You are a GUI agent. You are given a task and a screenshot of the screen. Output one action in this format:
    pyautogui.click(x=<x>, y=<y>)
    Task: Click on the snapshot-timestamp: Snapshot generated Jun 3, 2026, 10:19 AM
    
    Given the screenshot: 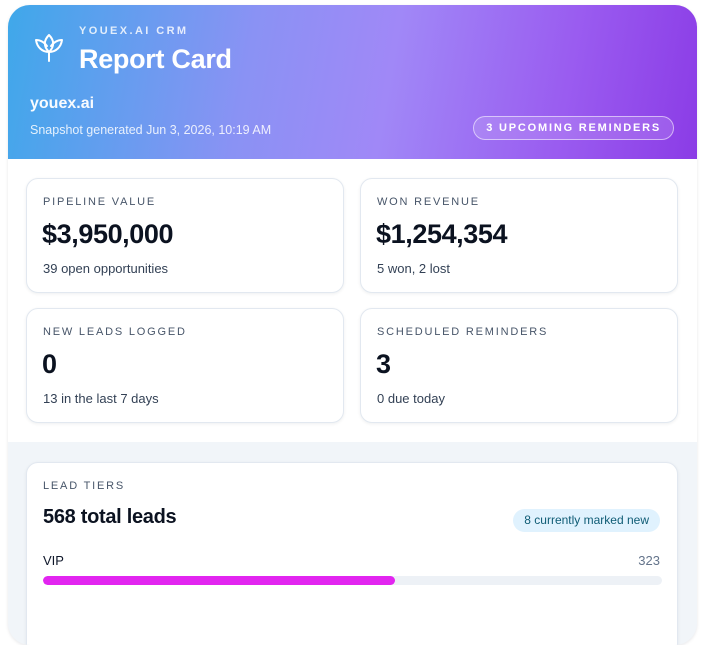 What is the action you would take?
    pyautogui.click(x=151, y=130)
    